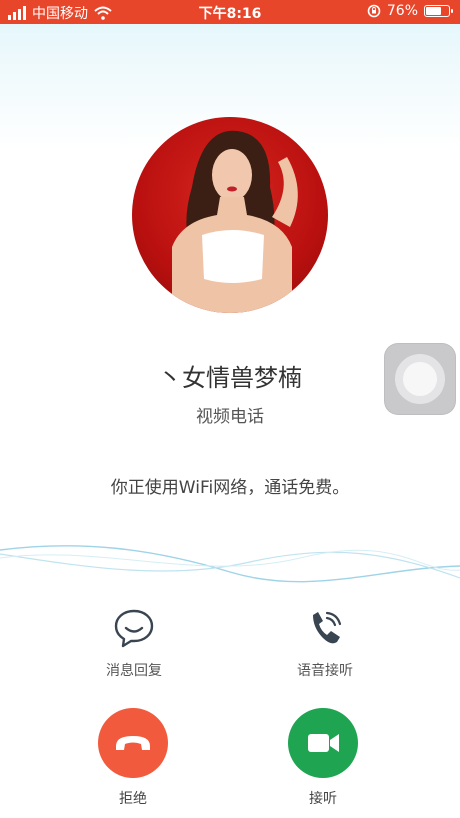  I want to click on message-reply-label: 消息回复, so click(134, 671).